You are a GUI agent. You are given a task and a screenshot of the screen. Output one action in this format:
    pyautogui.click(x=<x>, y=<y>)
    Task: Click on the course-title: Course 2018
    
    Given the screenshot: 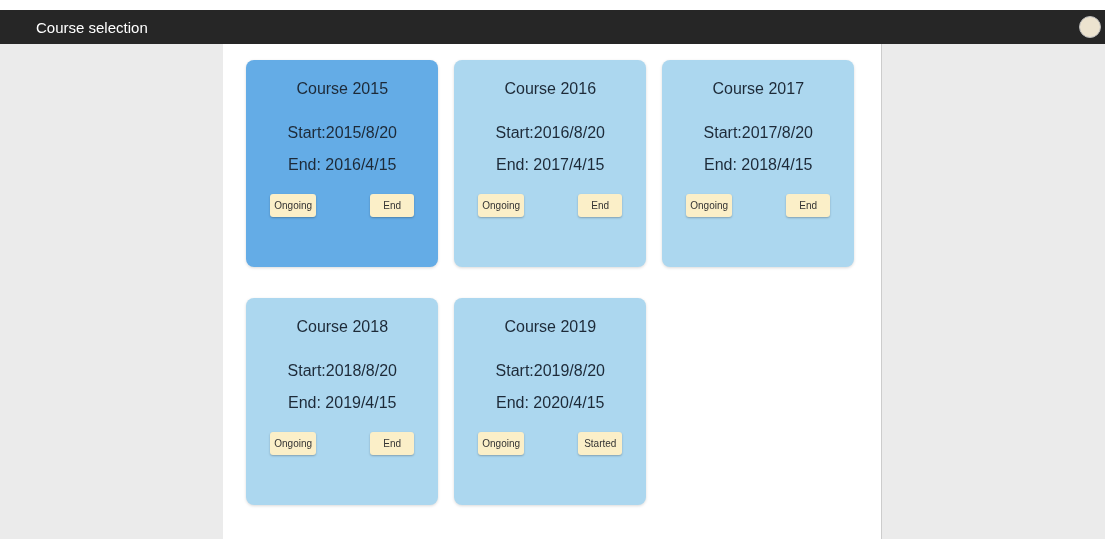 What is the action you would take?
    pyautogui.click(x=342, y=327)
    